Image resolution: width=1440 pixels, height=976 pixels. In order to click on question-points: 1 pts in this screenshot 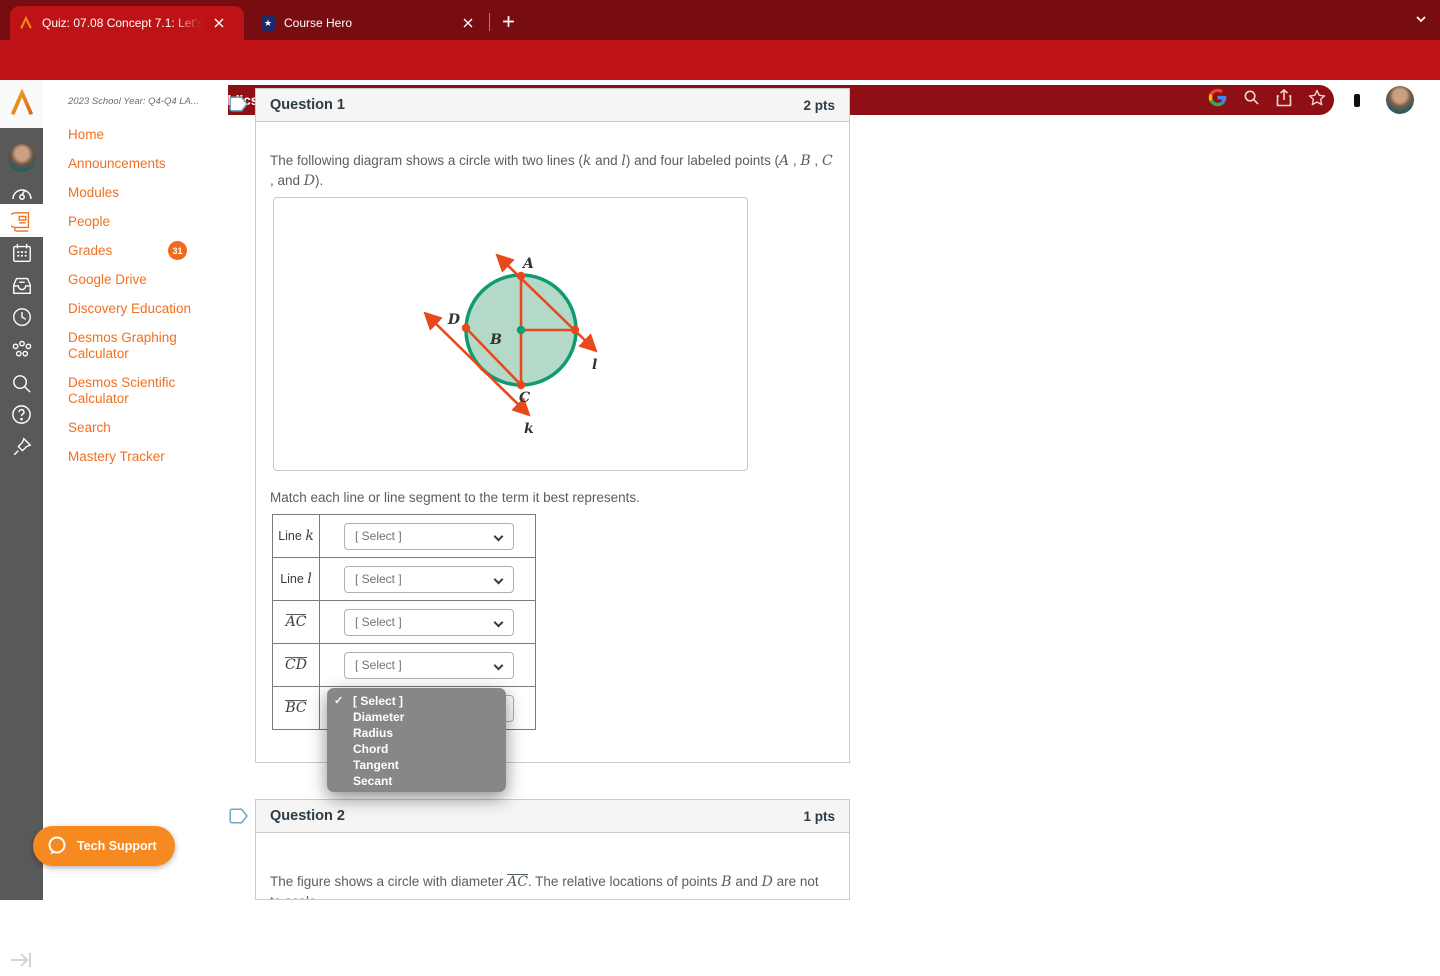, I will do `click(819, 816)`.